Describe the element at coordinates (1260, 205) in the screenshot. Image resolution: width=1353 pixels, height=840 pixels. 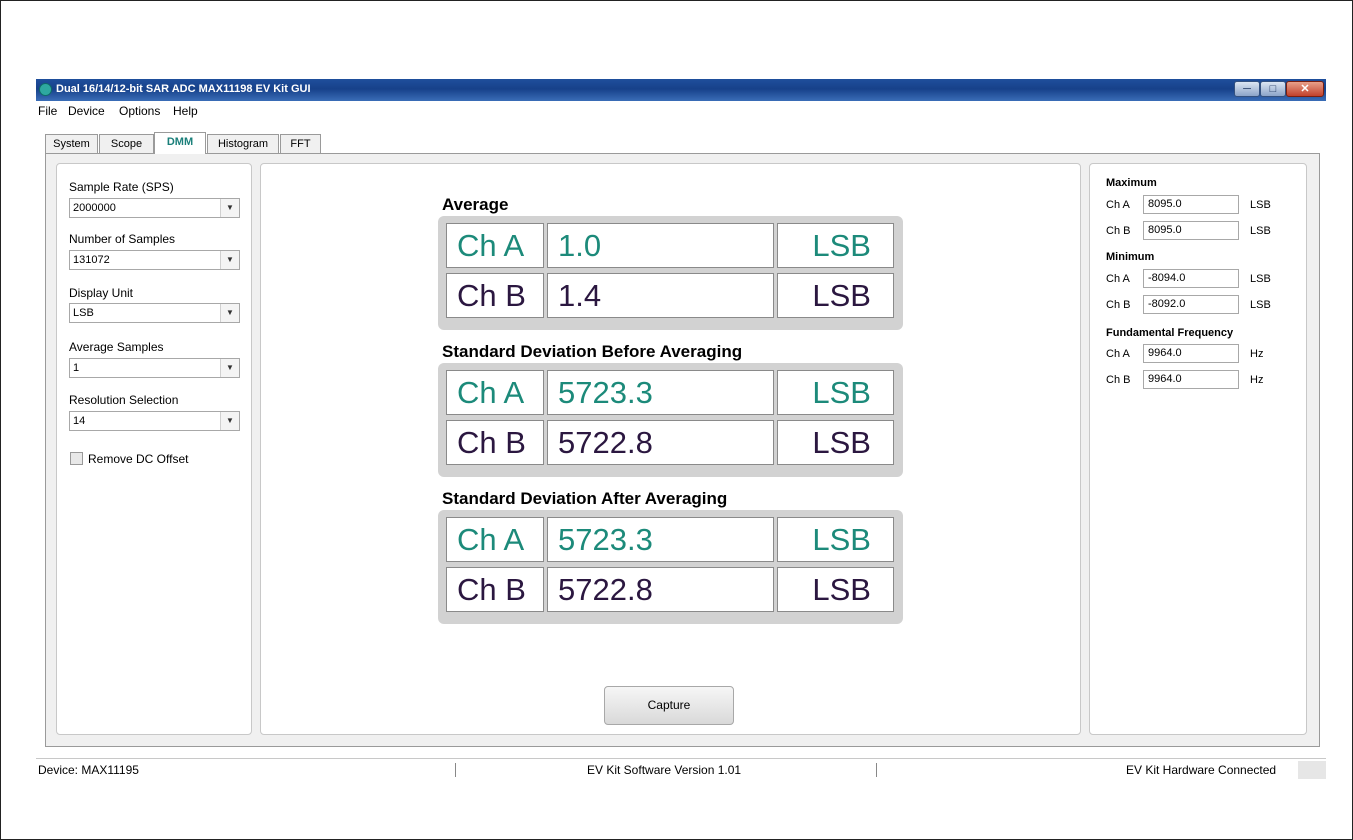
I see `maximum-cha-unit: LSB` at that location.